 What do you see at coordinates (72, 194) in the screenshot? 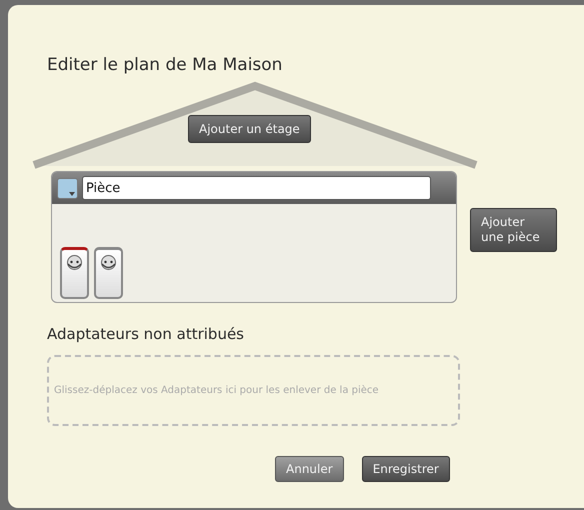
I see `caret-icon` at bounding box center [72, 194].